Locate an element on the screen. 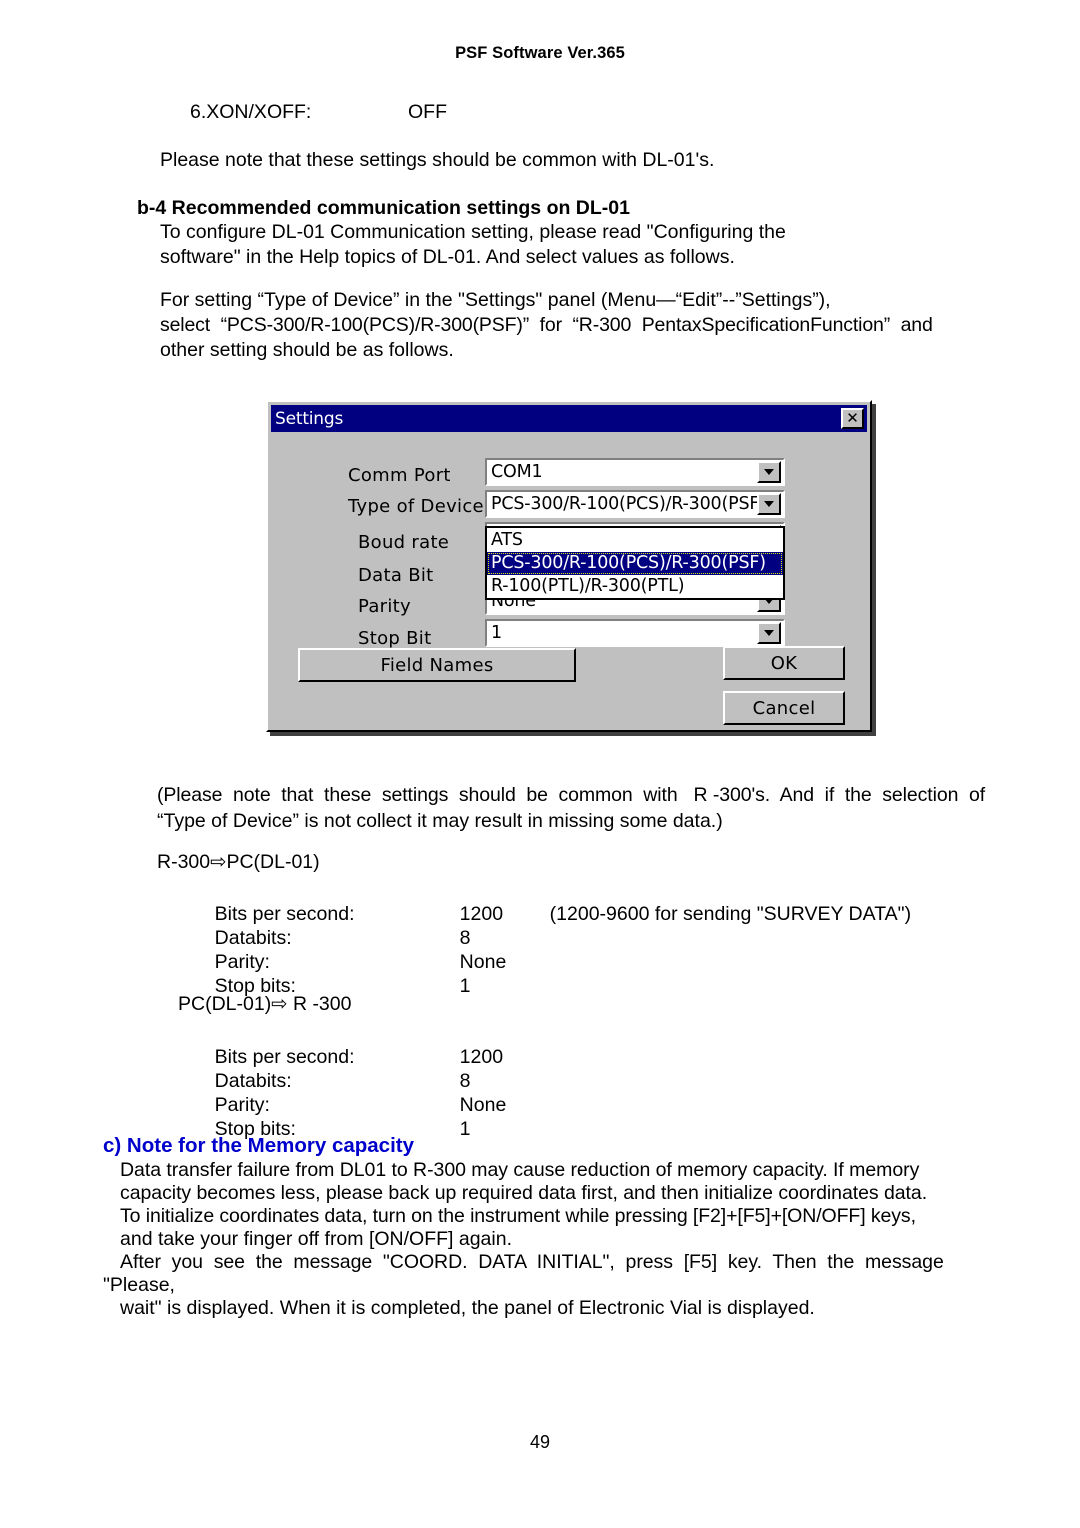 The height and width of the screenshot is (1528, 1080). combo-type-of-device-value: PCS-300/R-100(PCS)/R-300(PSF) is located at coordinates (624, 504).